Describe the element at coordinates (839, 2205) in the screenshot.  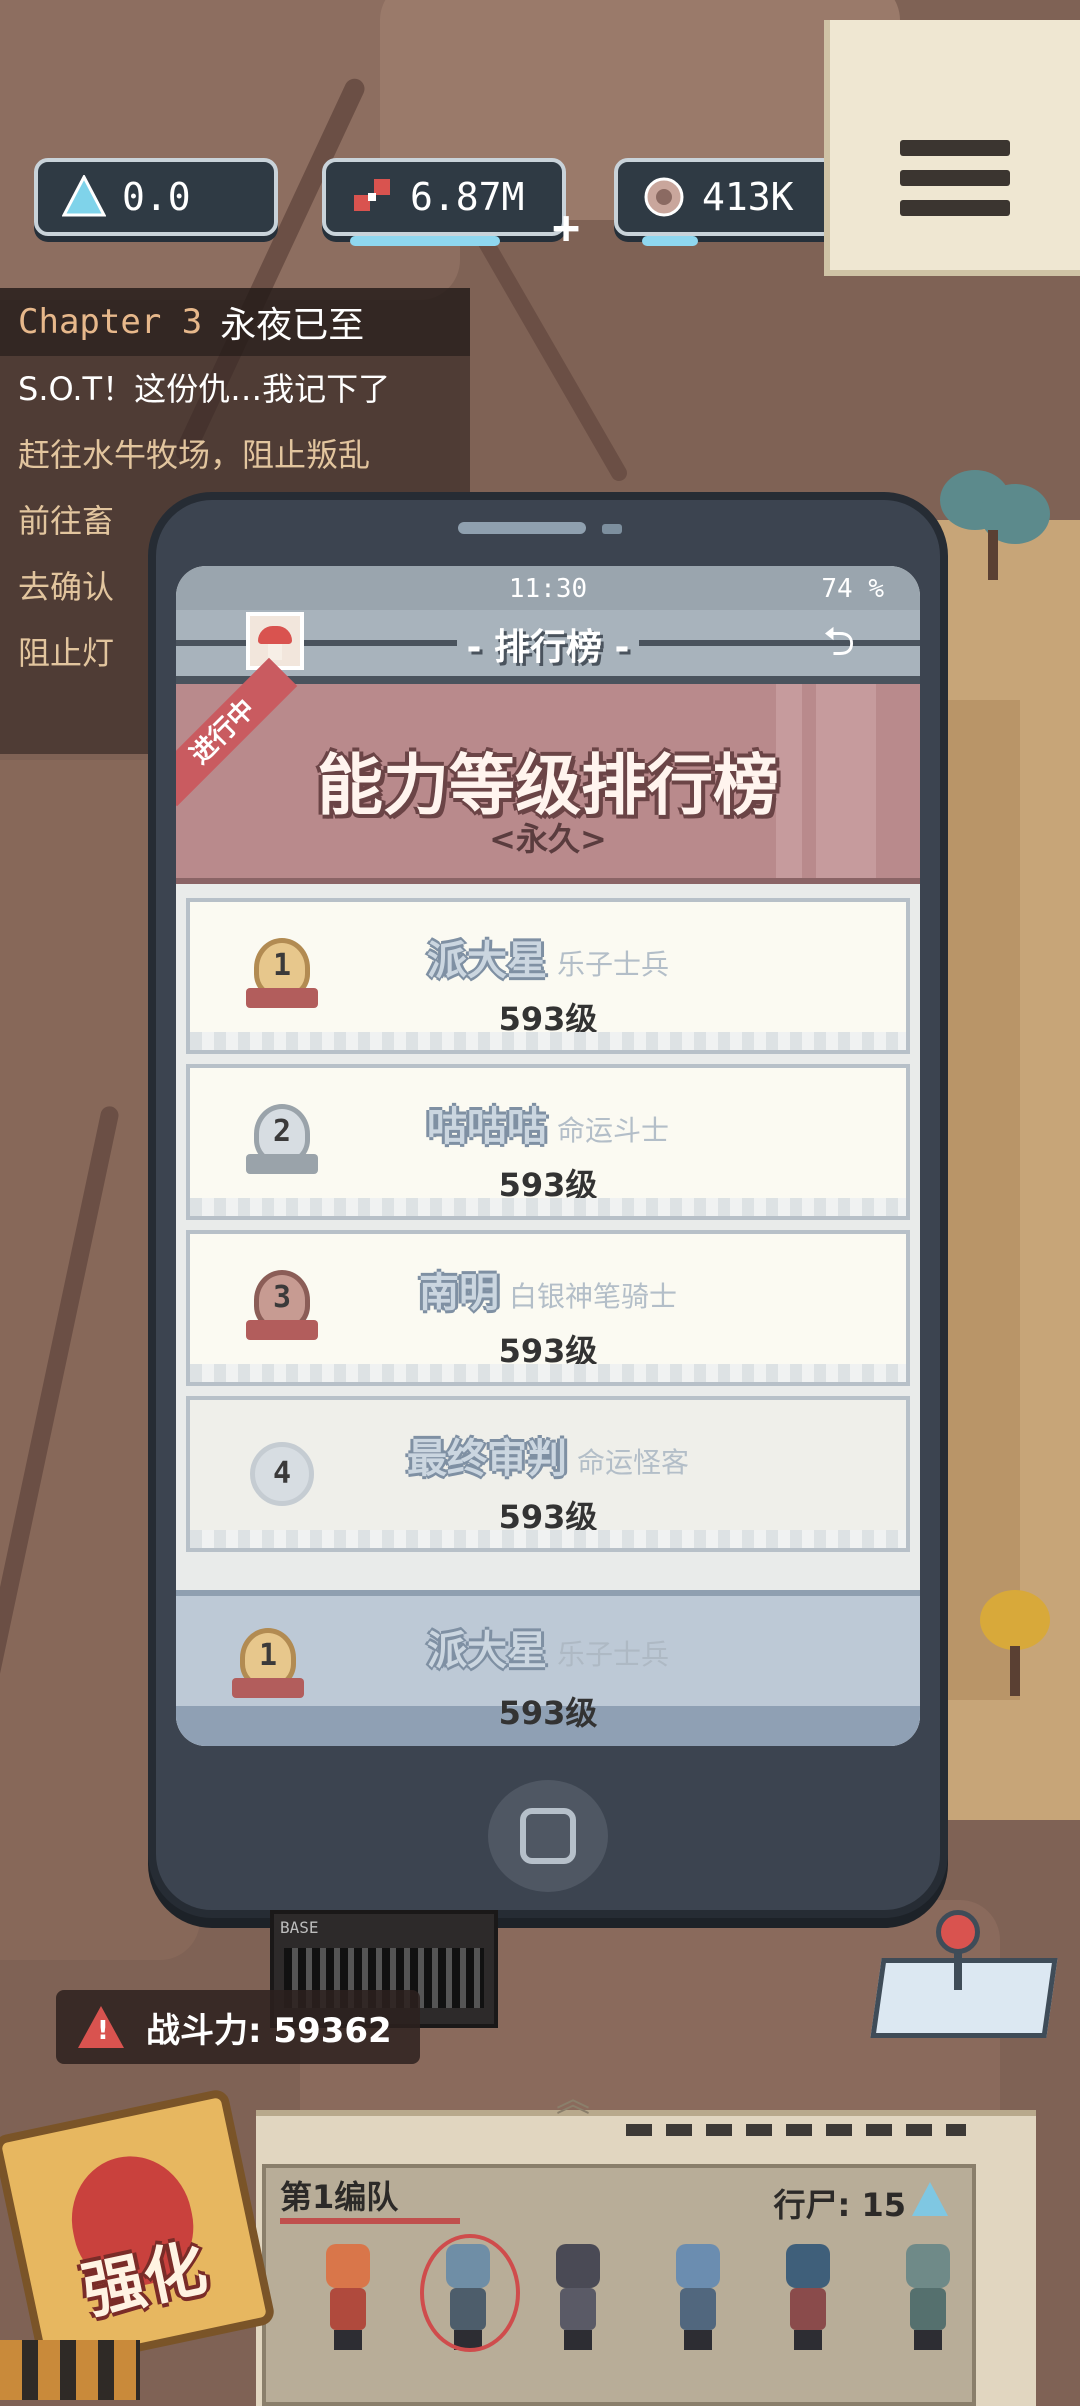
I see `walker-count: 行尸: 15` at that location.